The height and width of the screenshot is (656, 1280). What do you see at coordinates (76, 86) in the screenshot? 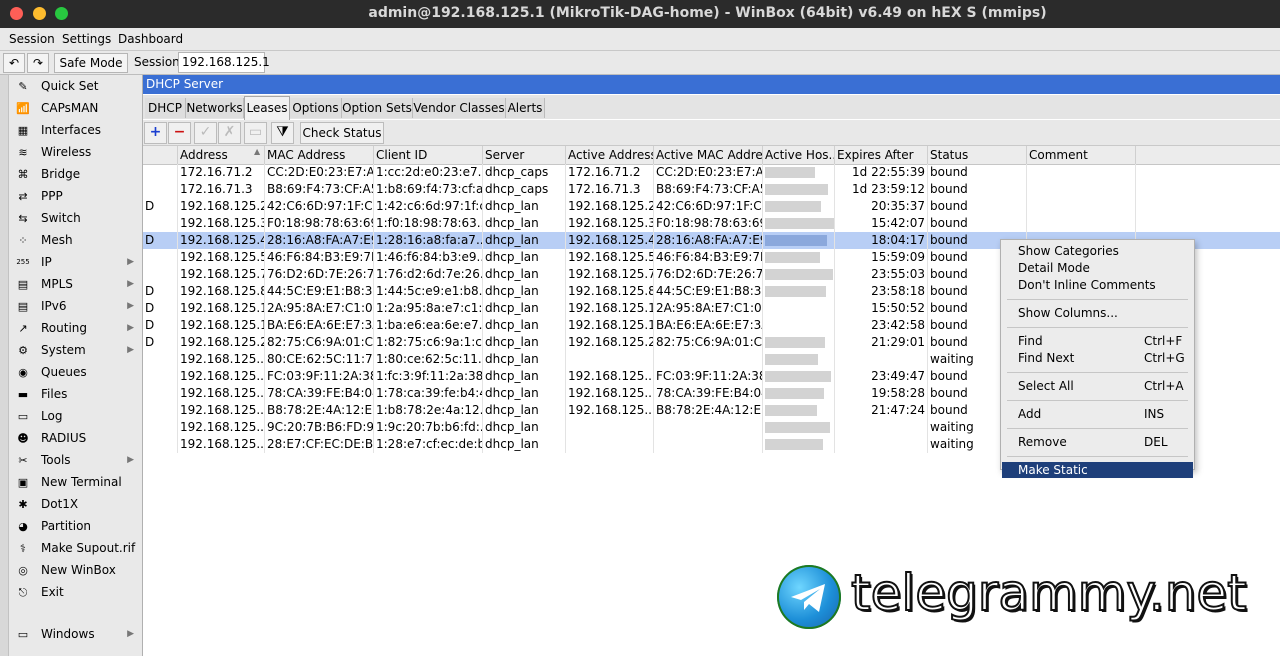
I see `sidebar-item-quick-set: ✎ Quick Set` at bounding box center [76, 86].